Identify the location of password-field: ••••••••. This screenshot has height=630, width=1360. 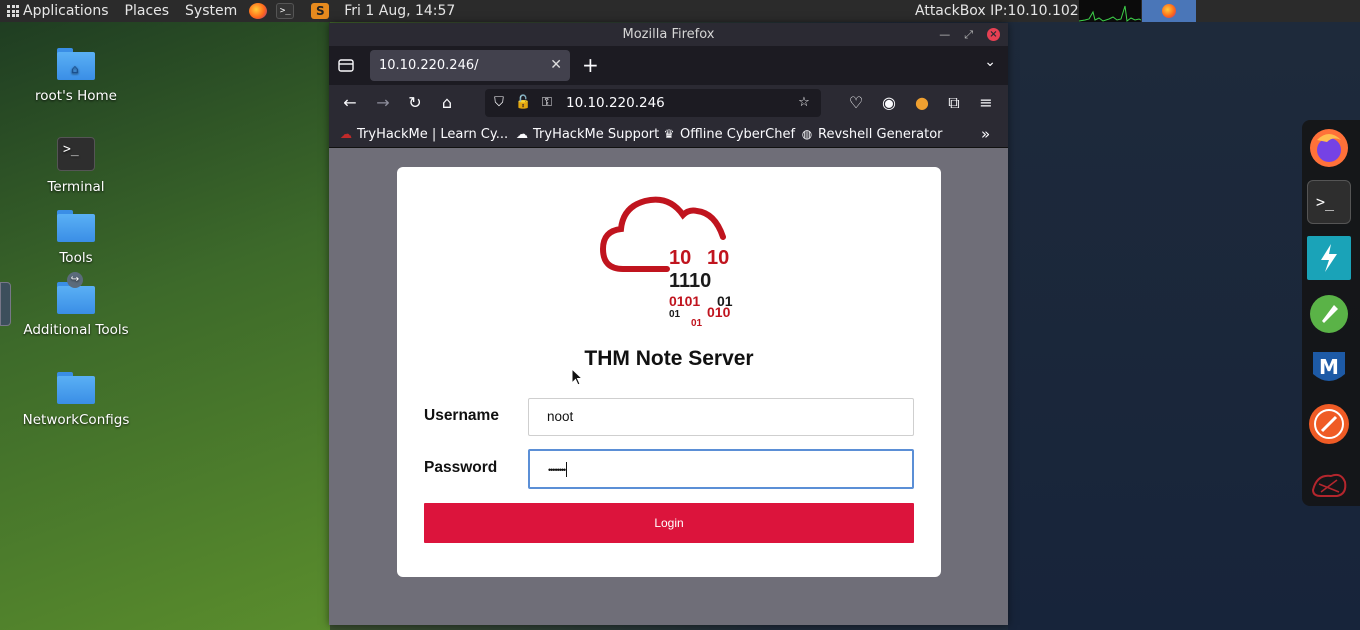
(721, 469).